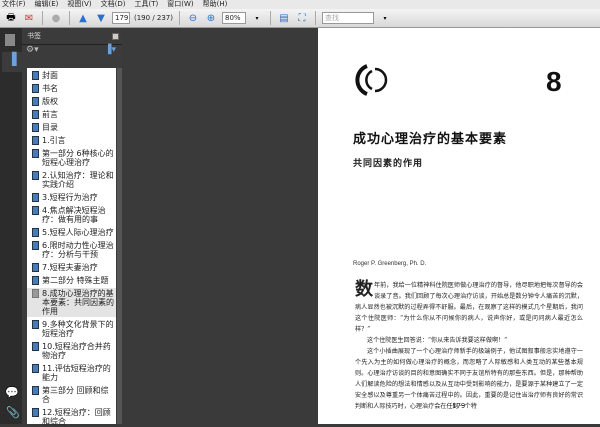 The width and height of the screenshot is (600, 427). What do you see at coordinates (11, 18) in the screenshot?
I see `print-icon: 🖶` at bounding box center [11, 18].